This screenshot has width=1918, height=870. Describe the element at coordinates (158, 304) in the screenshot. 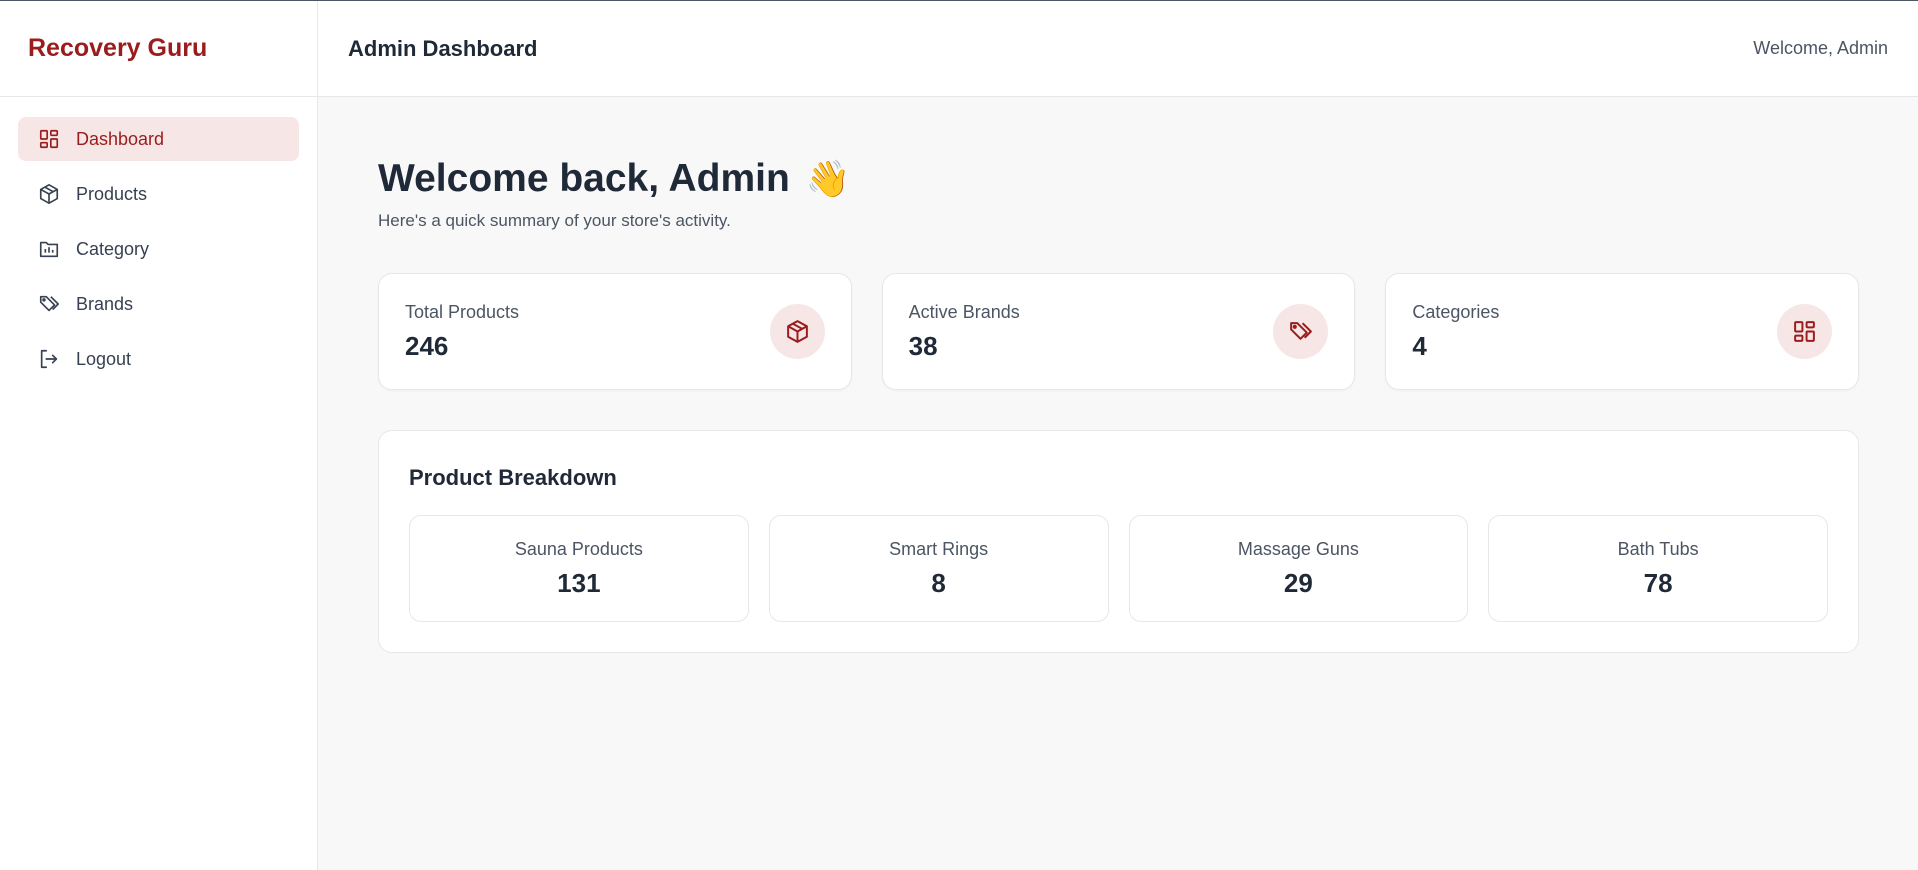

I see `sidebar-item-brands: Brands` at that location.